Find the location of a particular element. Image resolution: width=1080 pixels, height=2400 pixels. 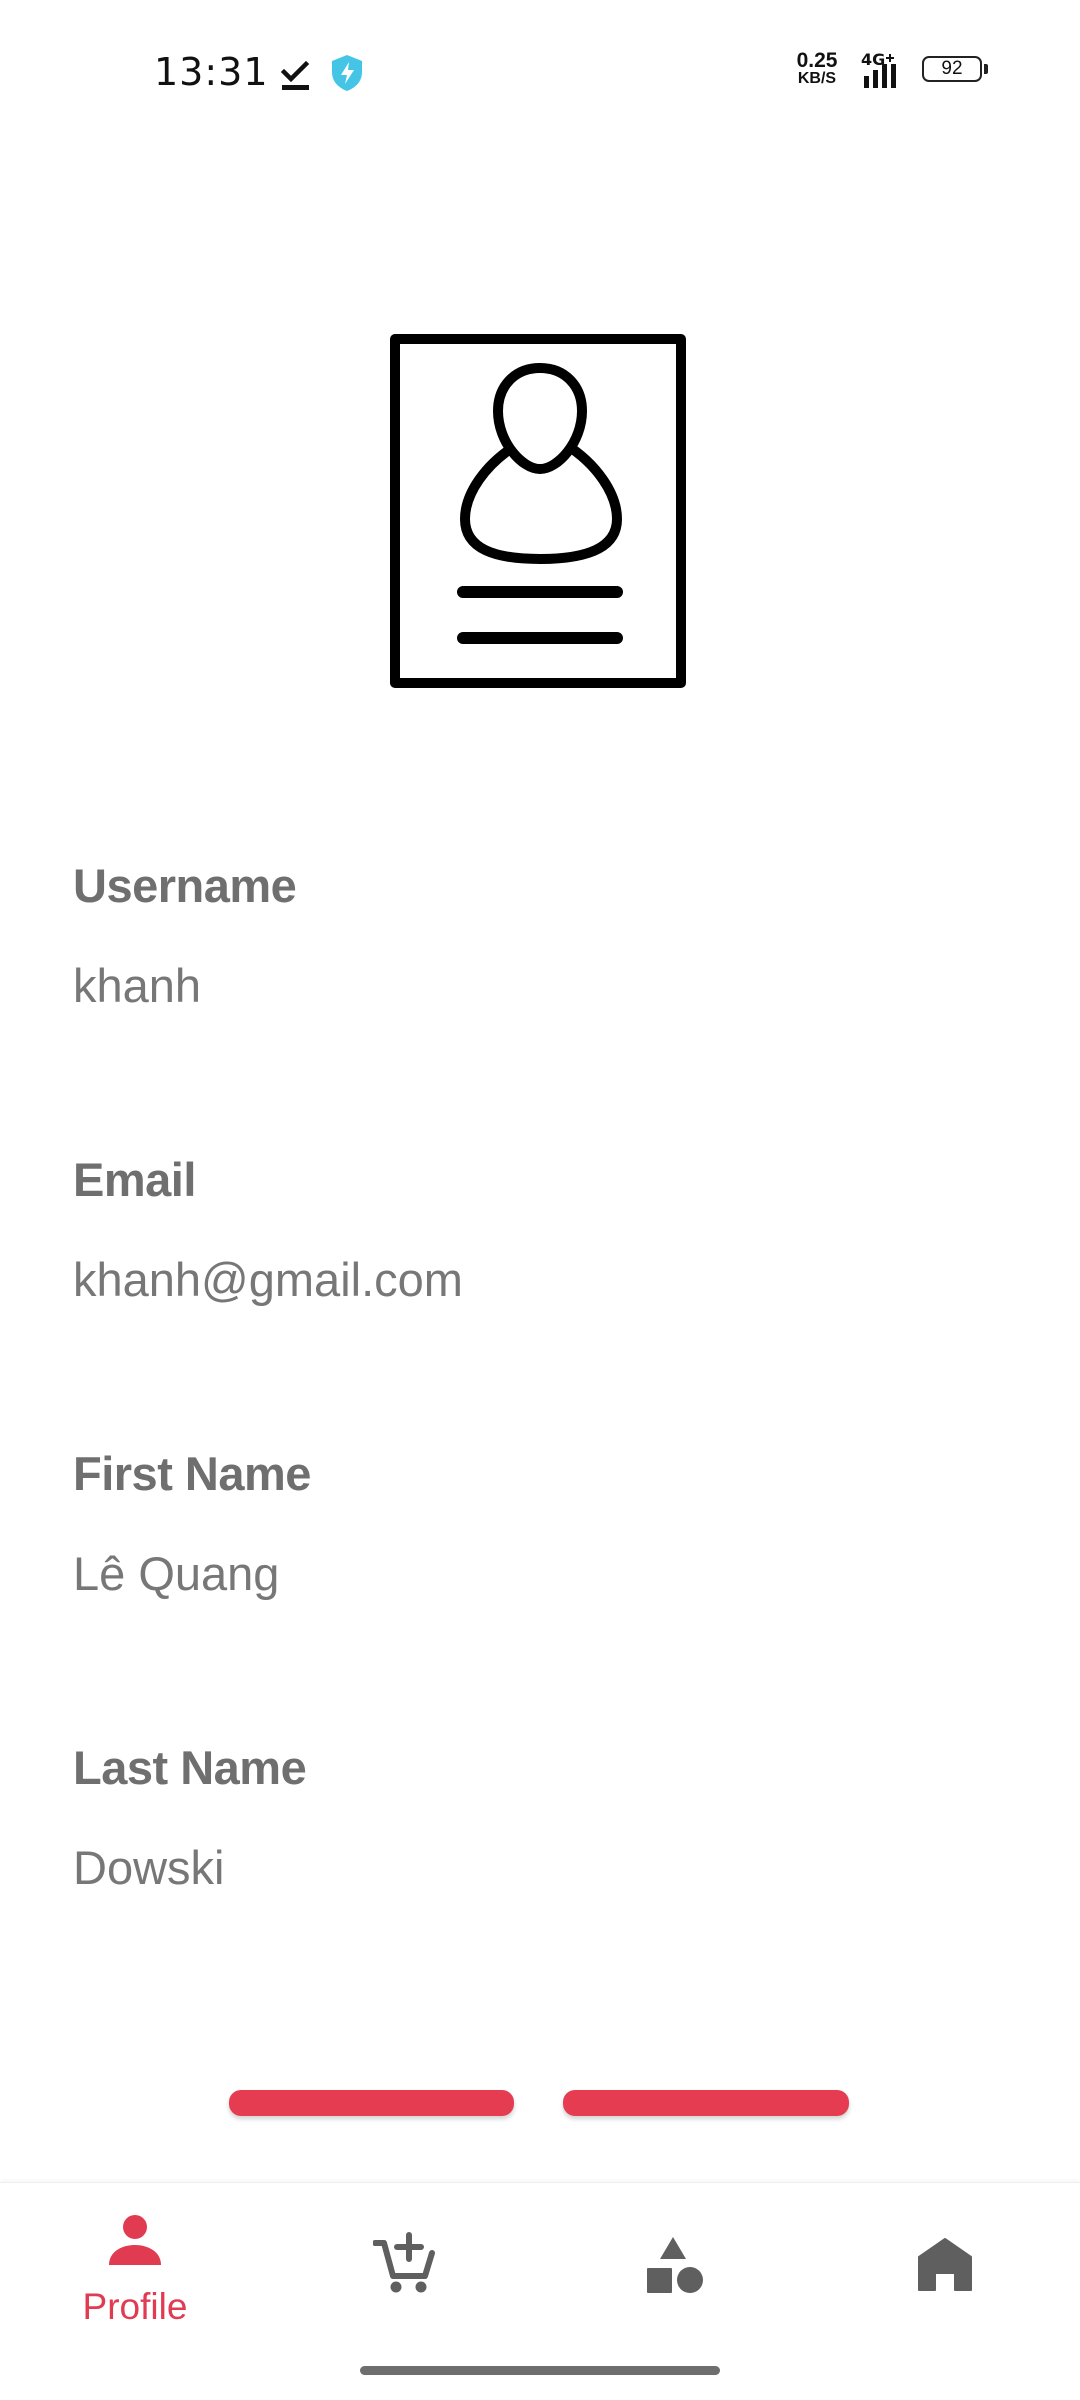

signal-icon: 4G is located at coordinates (878, 69).